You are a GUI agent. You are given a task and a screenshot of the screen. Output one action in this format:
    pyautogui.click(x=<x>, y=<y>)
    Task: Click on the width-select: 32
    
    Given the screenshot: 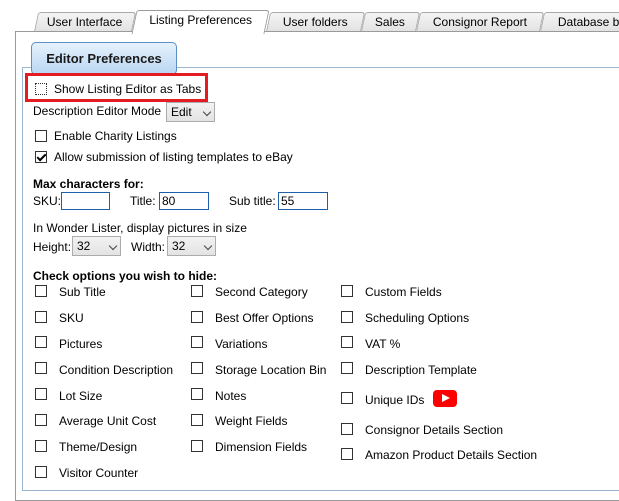 What is the action you would take?
    pyautogui.click(x=191, y=246)
    